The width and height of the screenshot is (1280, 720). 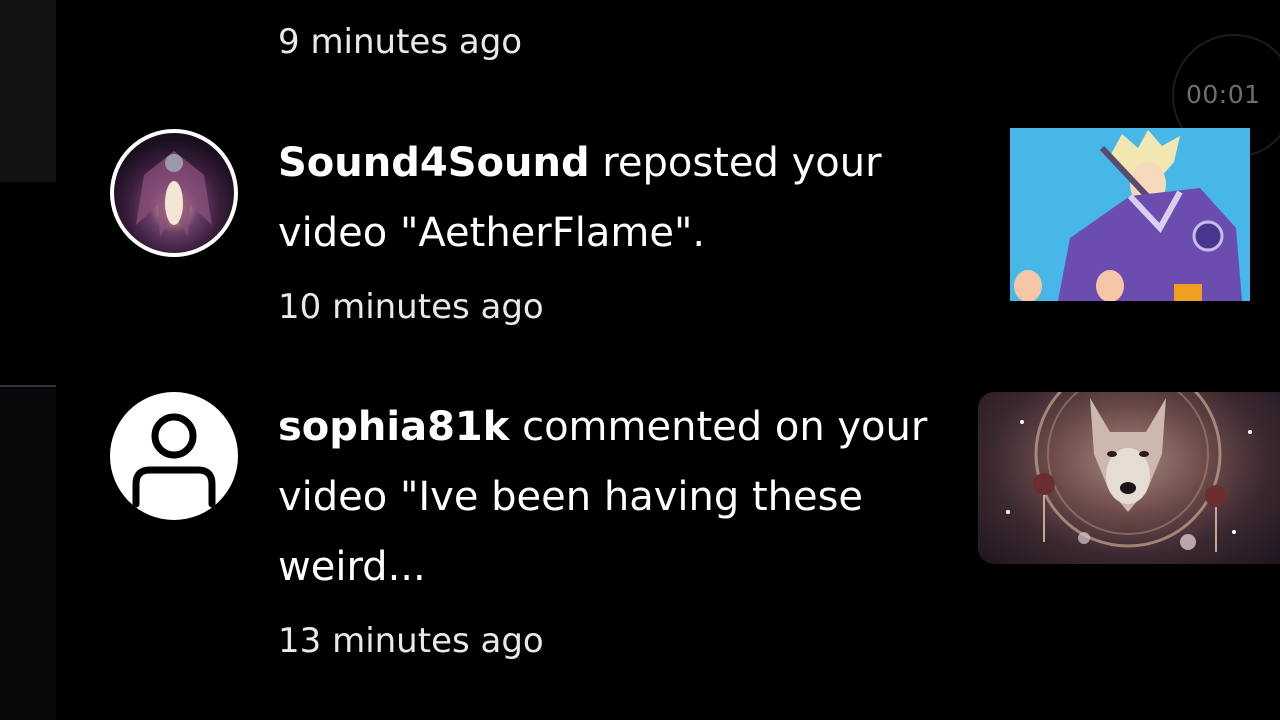 What do you see at coordinates (1129, 472) in the screenshot?
I see `wolf-dreamcatcher-thumbnail-icon` at bounding box center [1129, 472].